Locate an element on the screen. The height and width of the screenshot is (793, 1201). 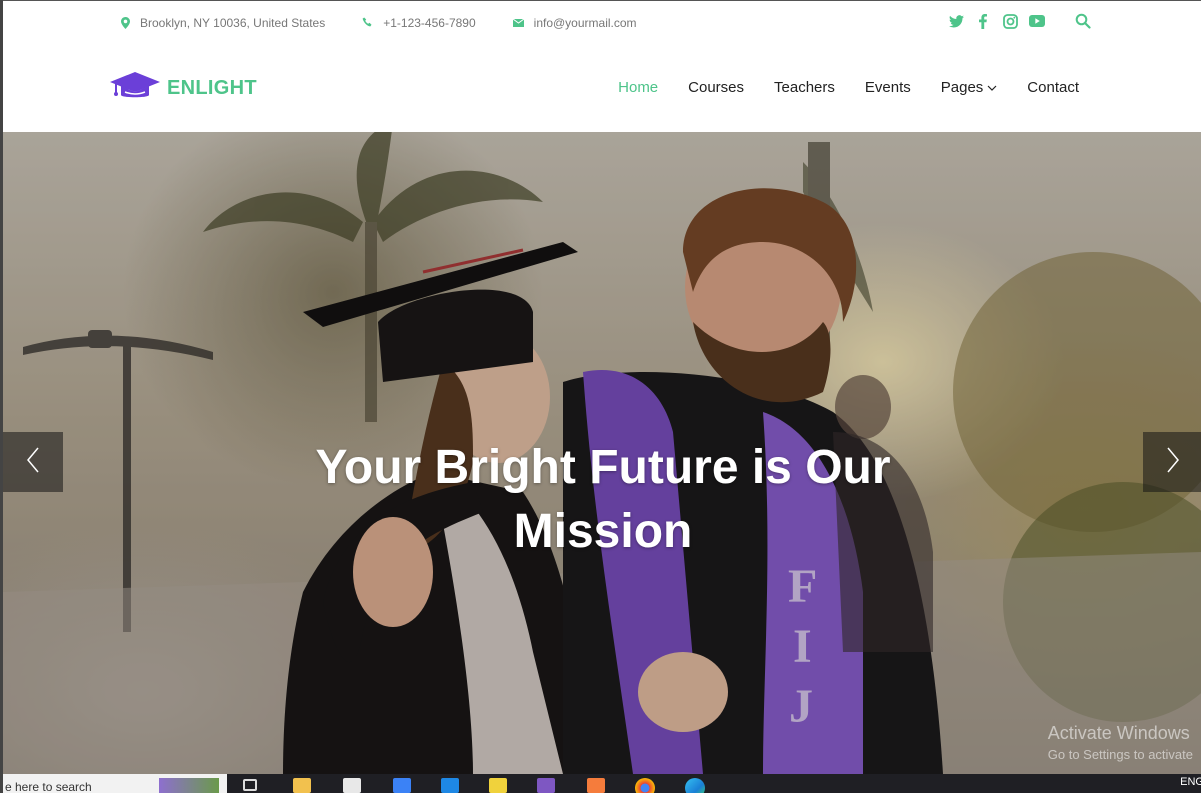
facebook-icon is located at coordinates (983, 21).